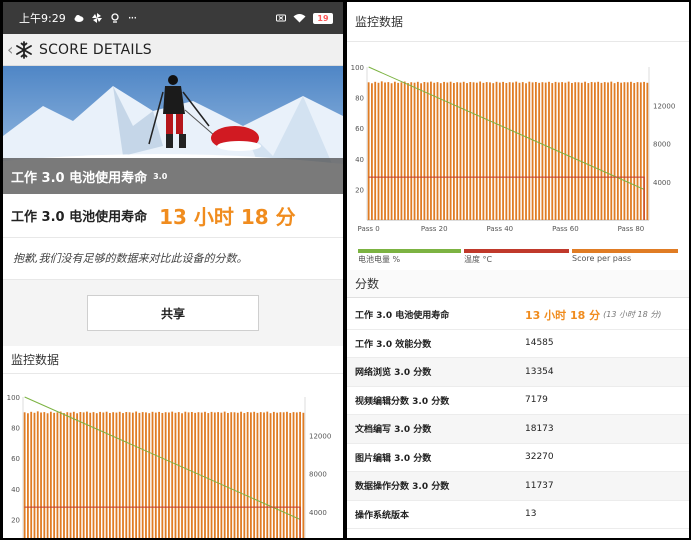 The width and height of the screenshot is (691, 540). I want to click on mute-icon, so click(281, 18).